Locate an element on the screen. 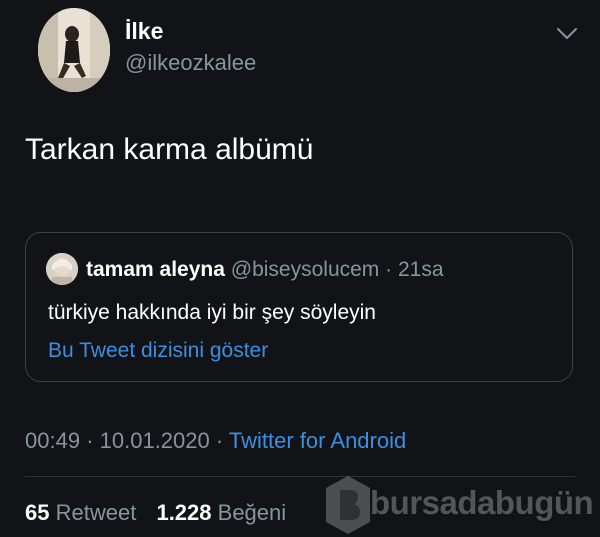  chevron-down-icon is located at coordinates (567, 34).